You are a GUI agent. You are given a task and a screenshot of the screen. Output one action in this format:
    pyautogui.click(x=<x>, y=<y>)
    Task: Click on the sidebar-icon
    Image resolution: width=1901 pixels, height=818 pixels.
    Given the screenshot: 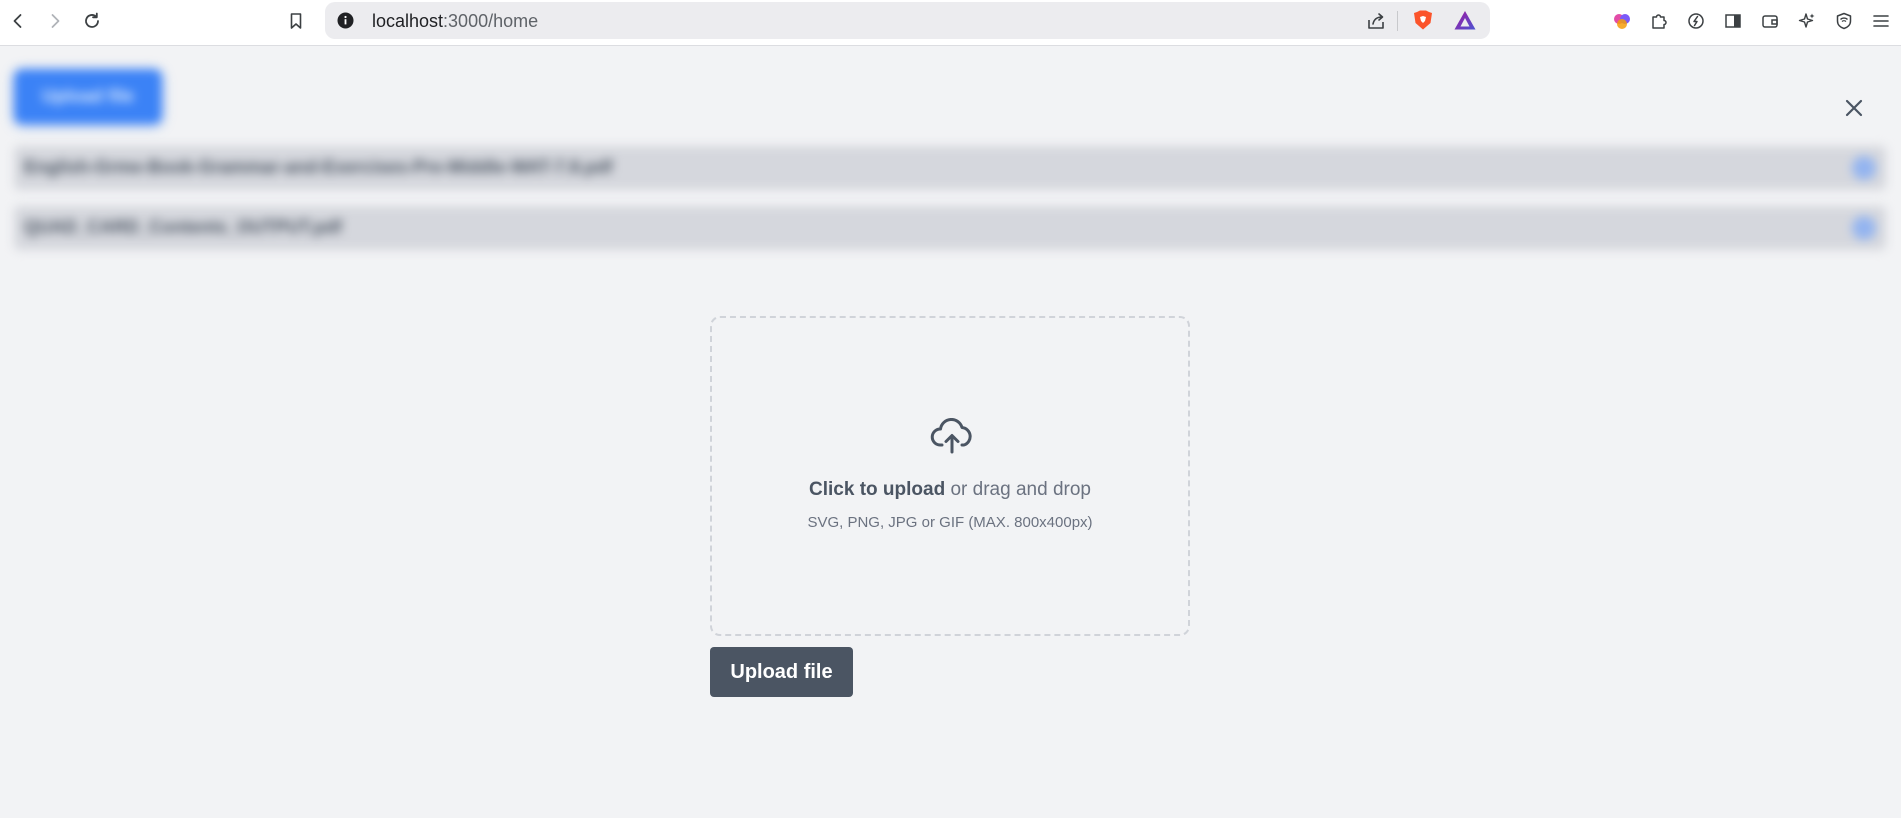 What is the action you would take?
    pyautogui.click(x=1733, y=21)
    